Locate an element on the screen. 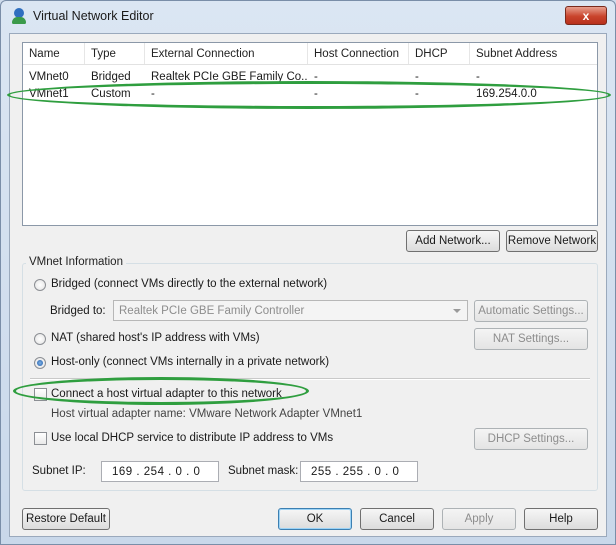 This screenshot has width=616, height=545. subnet-ip-input: 169 . 254 . 0 . 0 is located at coordinates (160, 471).